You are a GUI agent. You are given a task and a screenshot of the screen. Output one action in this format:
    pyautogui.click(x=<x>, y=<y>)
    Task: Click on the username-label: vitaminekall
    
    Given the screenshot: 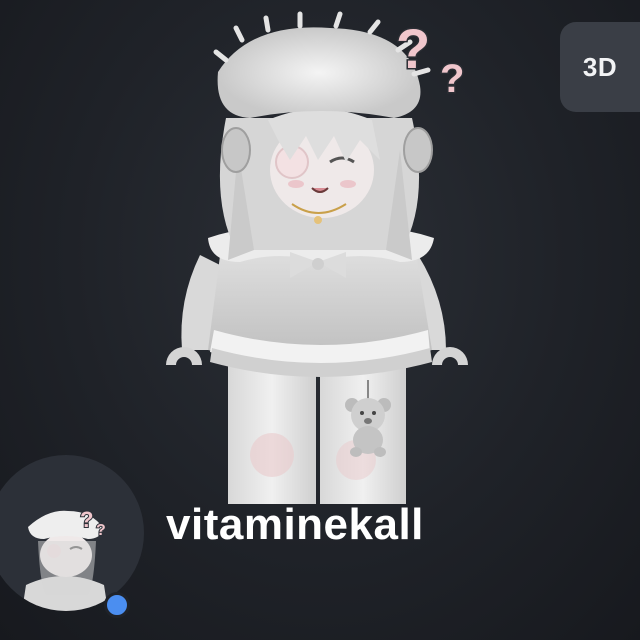 What is the action you would take?
    pyautogui.click(x=295, y=524)
    